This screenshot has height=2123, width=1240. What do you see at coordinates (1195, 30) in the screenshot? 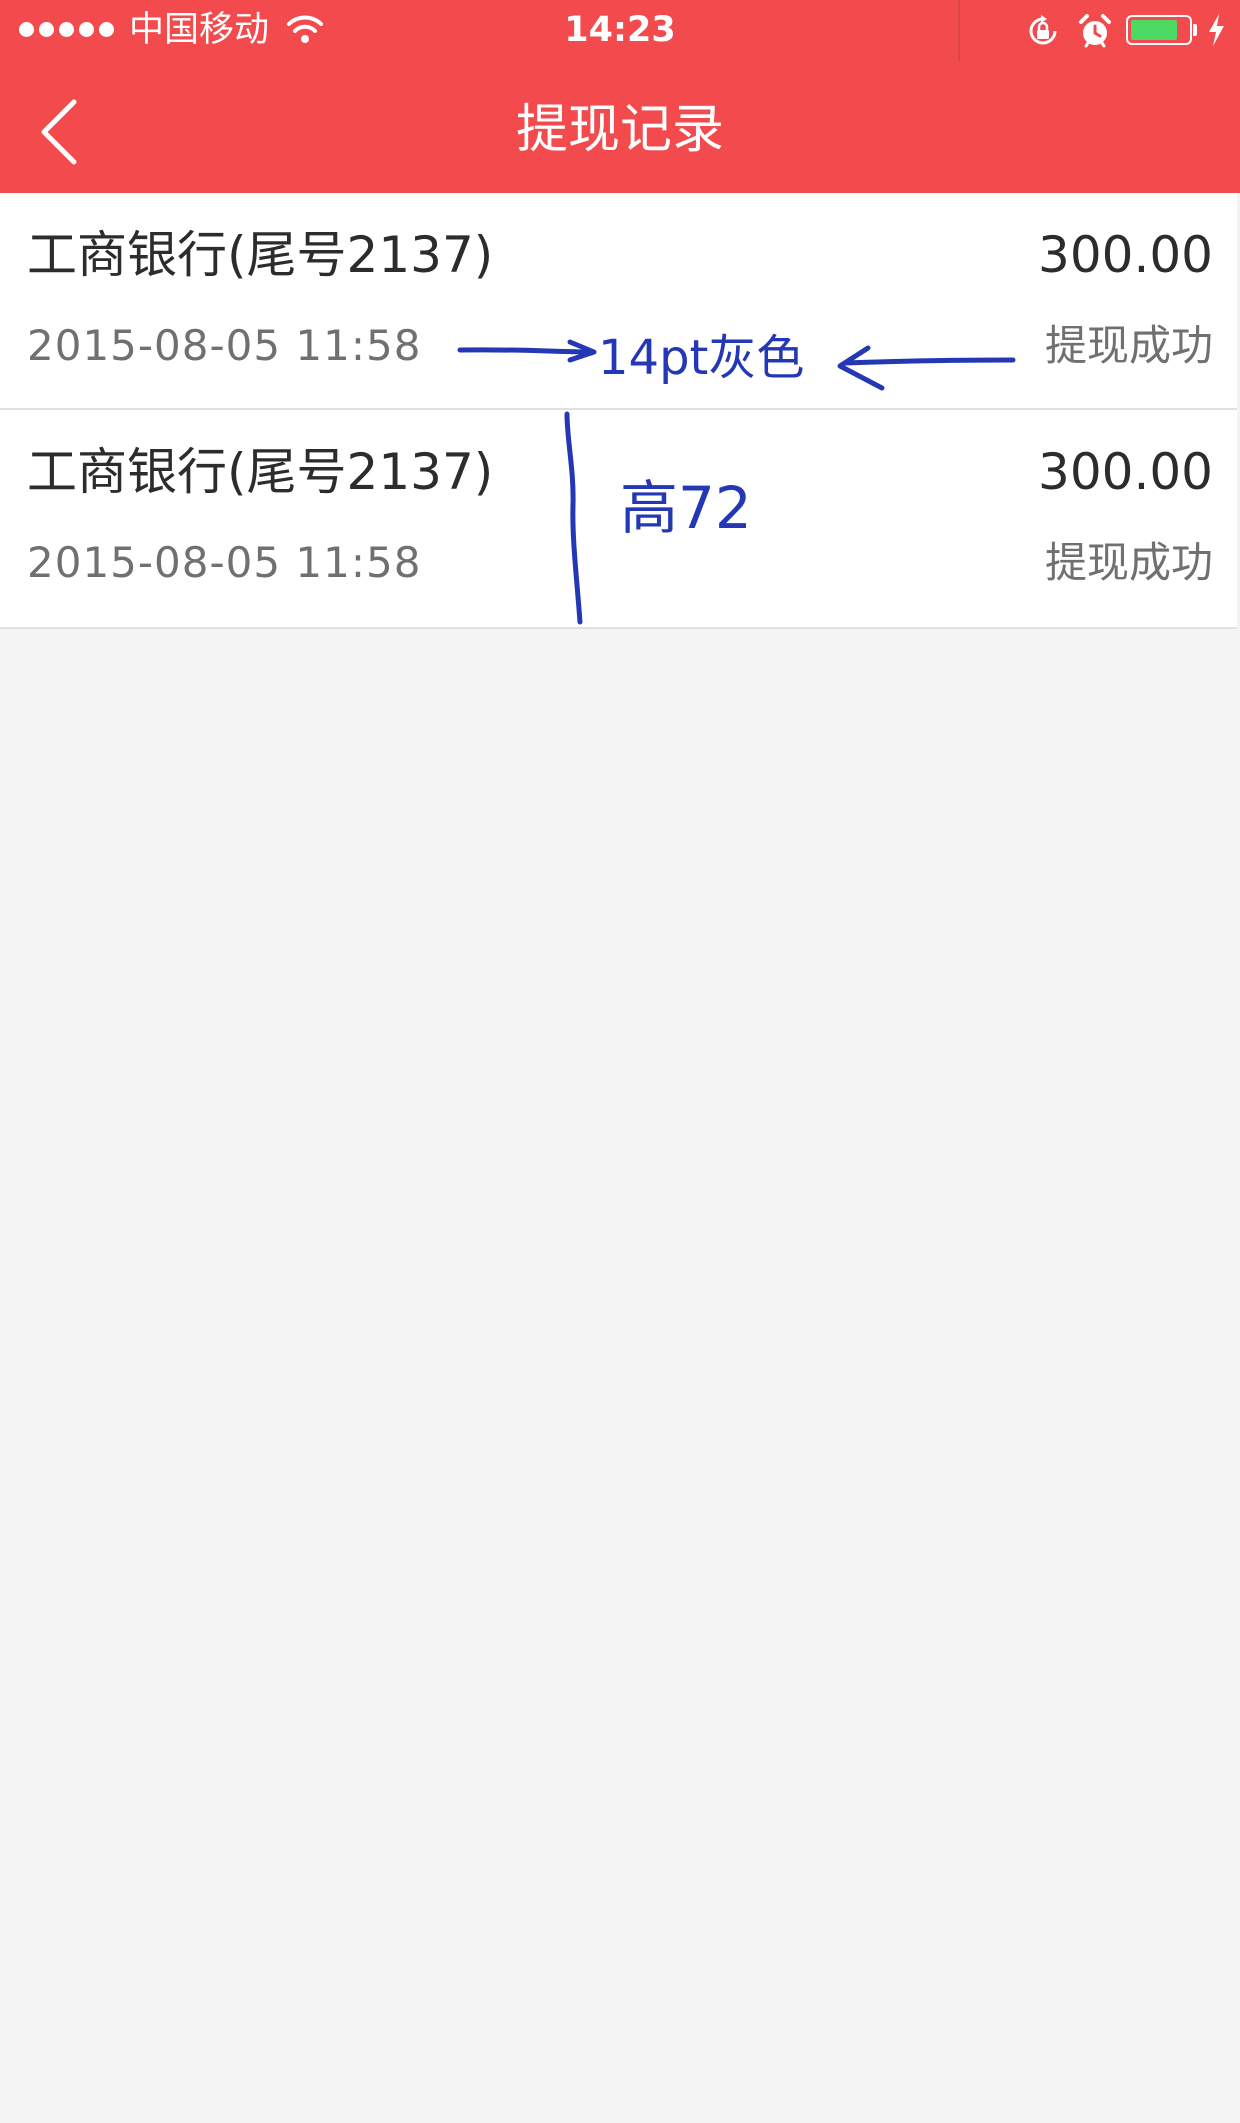
I see `battery-tip` at bounding box center [1195, 30].